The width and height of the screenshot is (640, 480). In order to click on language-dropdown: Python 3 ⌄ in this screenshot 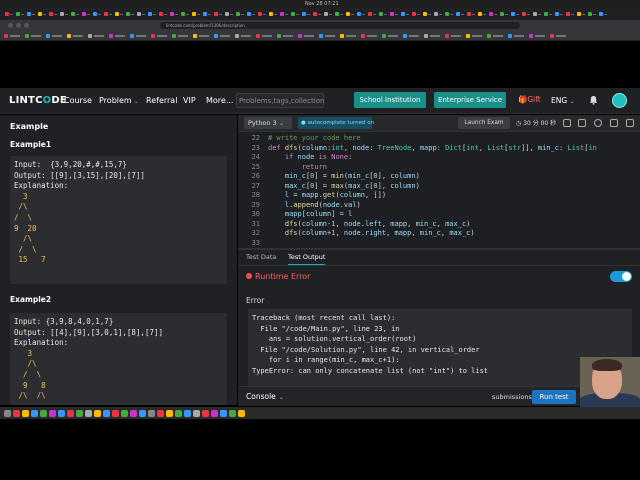, I will do `click(268, 123)`.